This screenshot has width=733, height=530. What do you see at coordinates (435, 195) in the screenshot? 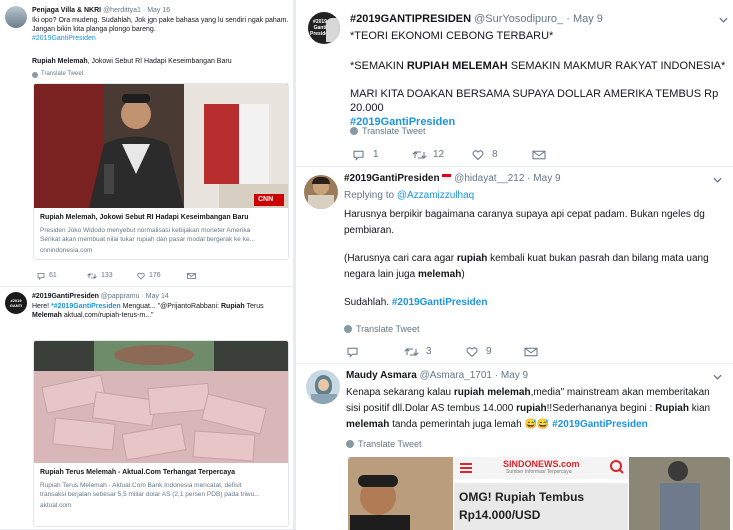
I see `replying-to-link: @Azzamizzulhaq` at bounding box center [435, 195].